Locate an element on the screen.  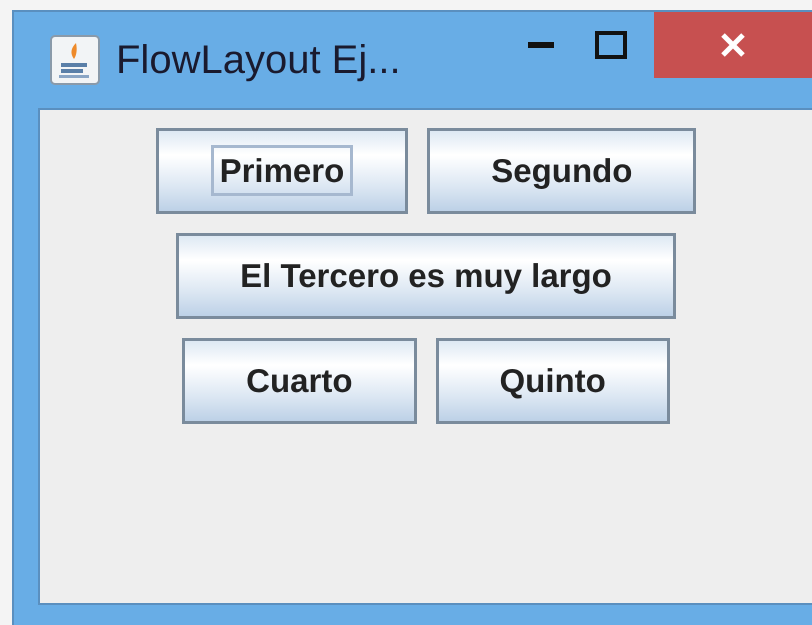
coffee-cup-icon is located at coordinates (75, 60).